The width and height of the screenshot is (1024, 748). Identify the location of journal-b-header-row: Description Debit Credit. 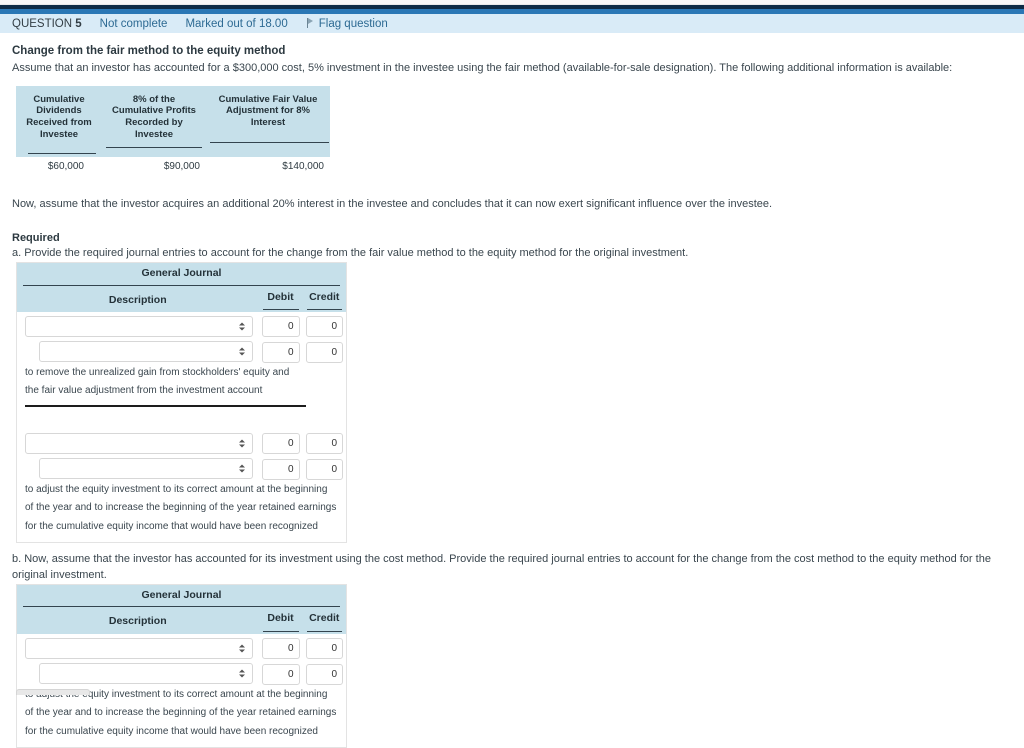
(181, 620).